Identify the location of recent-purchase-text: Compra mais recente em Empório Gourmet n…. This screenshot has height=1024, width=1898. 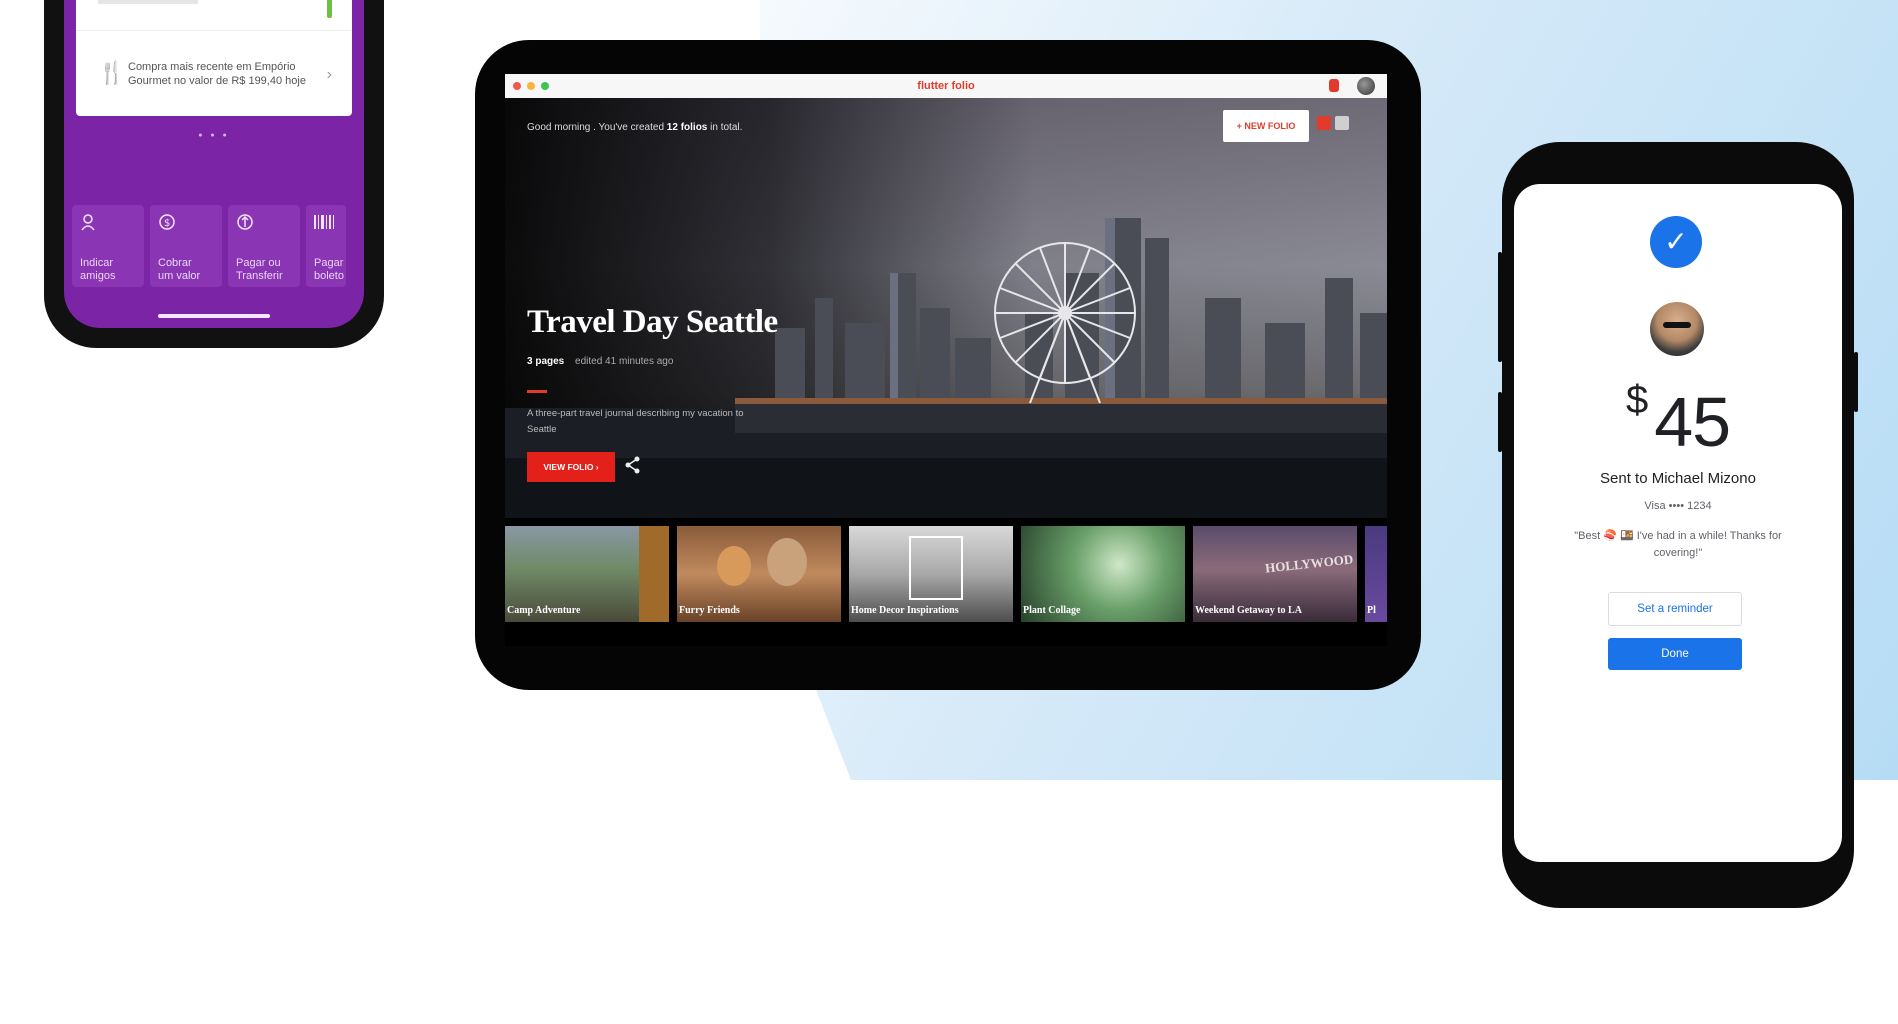
(217, 74).